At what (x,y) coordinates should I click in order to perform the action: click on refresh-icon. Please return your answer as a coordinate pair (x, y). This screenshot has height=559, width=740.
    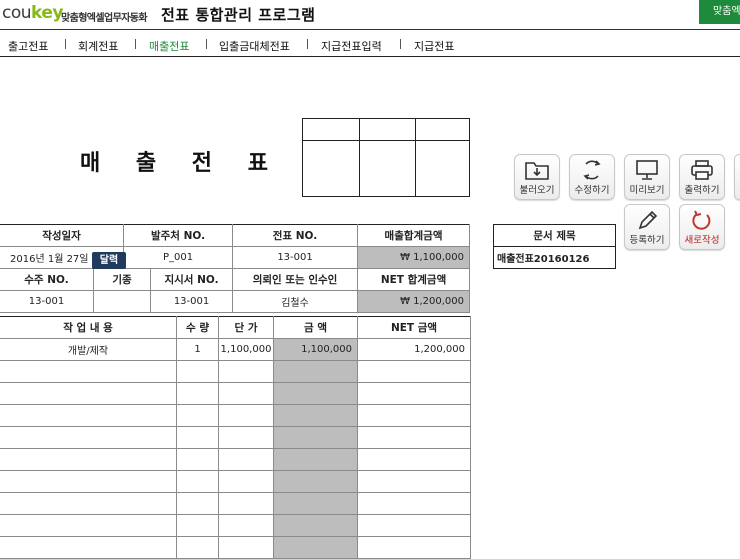
    Looking at the image, I should click on (592, 170).